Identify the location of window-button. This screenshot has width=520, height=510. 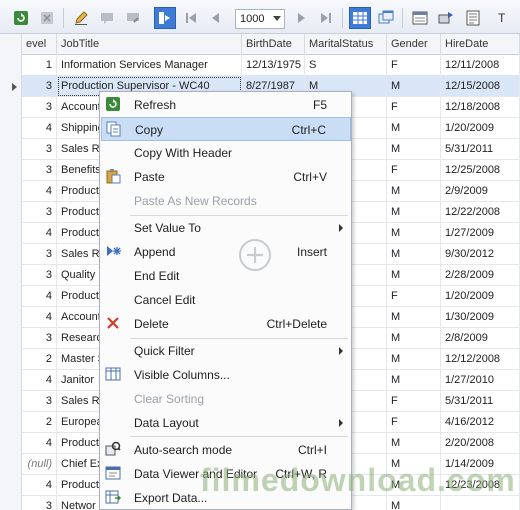
(386, 18).